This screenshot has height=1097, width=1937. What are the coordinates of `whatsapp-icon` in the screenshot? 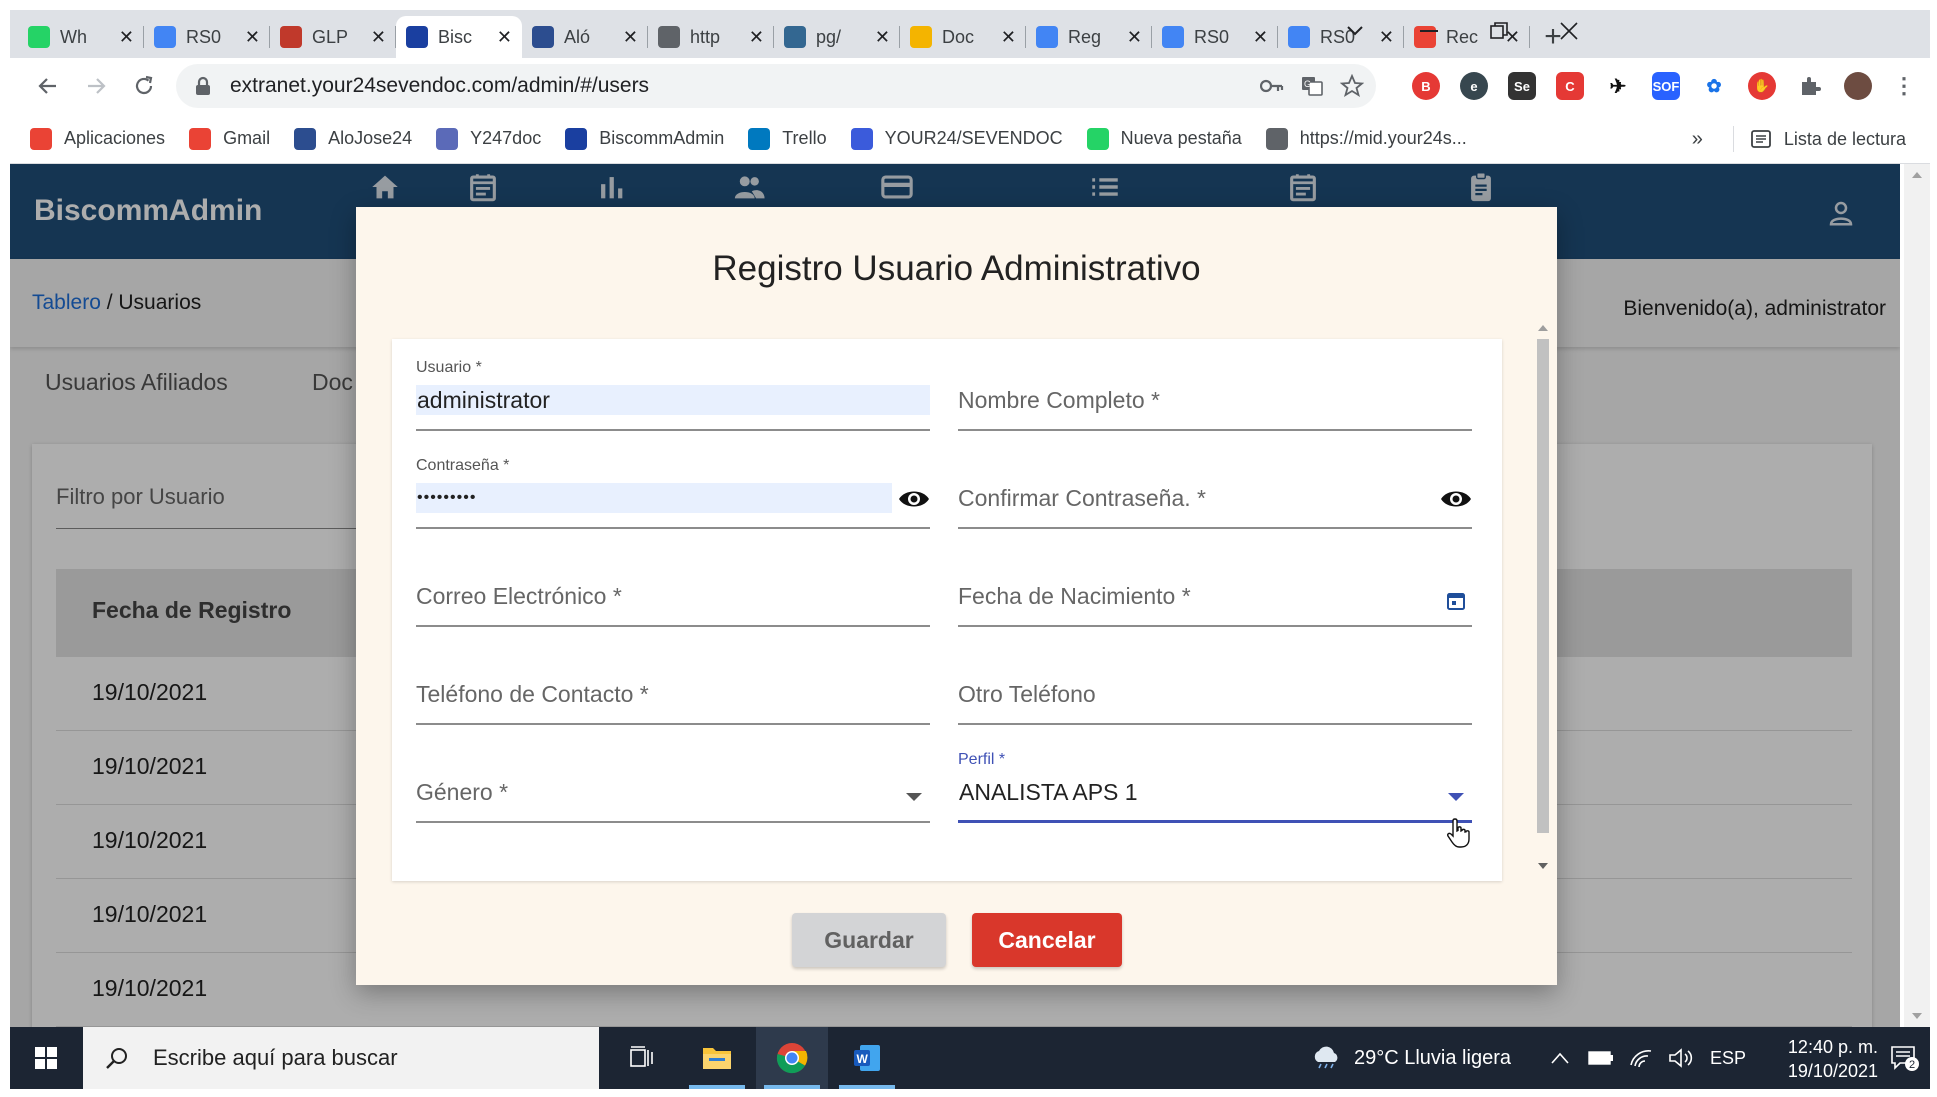 It's located at (39, 37).